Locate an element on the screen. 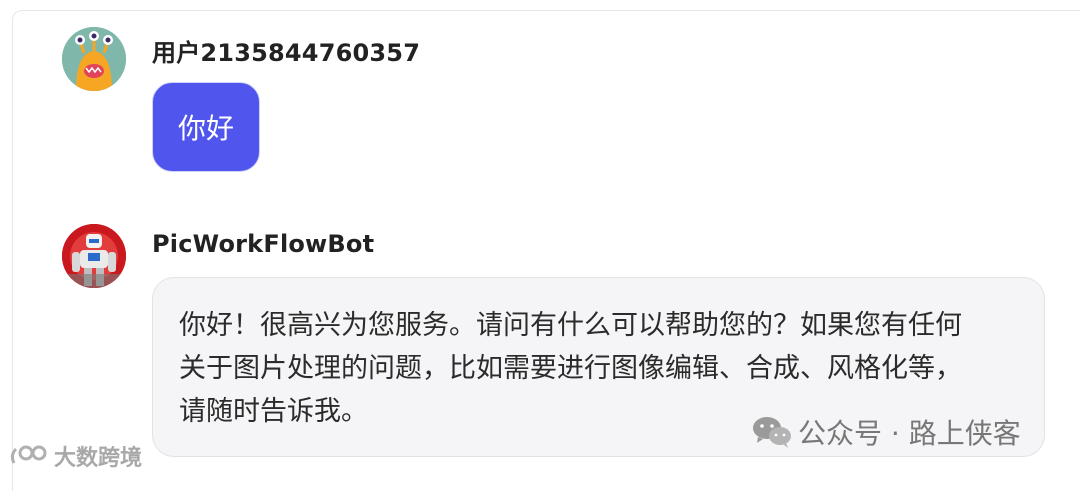  bot-message-line: 你好！很高兴为您服务。请问有什么可以帮助您的？如果您有任何 is located at coordinates (570, 325).